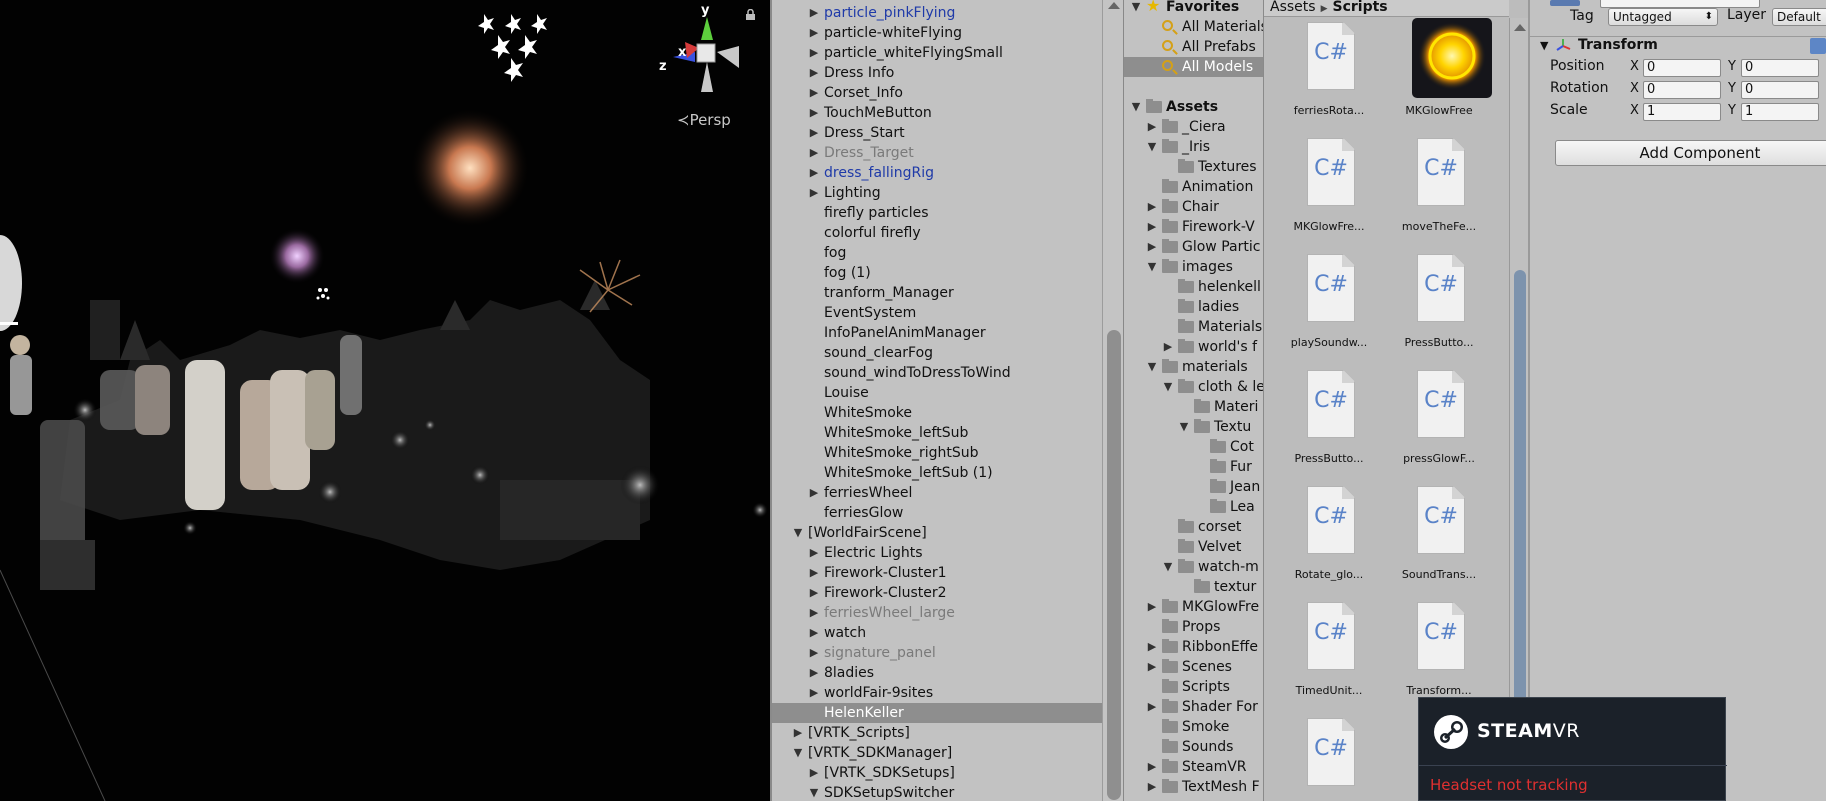 This screenshot has height=801, width=1826. I want to click on rotation-y-field: 0, so click(1780, 90).